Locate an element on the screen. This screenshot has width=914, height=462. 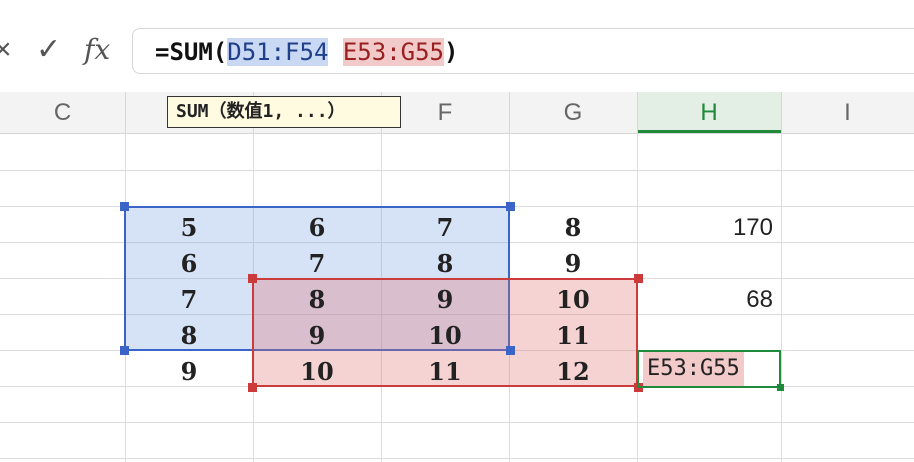
cell-e51: 6 is located at coordinates (317, 228).